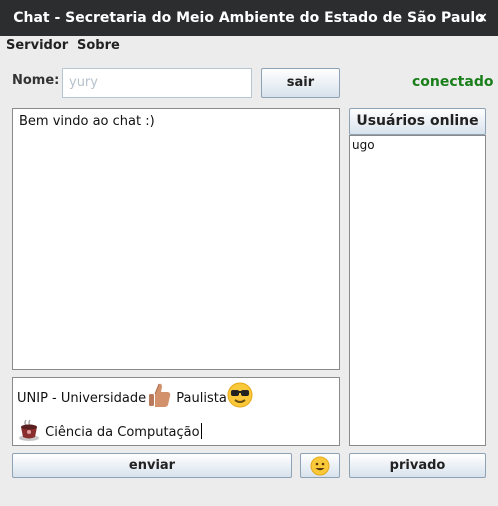 This screenshot has height=506, width=498. What do you see at coordinates (87, 121) in the screenshot?
I see `message-text: Bem vindo ao chat :)` at bounding box center [87, 121].